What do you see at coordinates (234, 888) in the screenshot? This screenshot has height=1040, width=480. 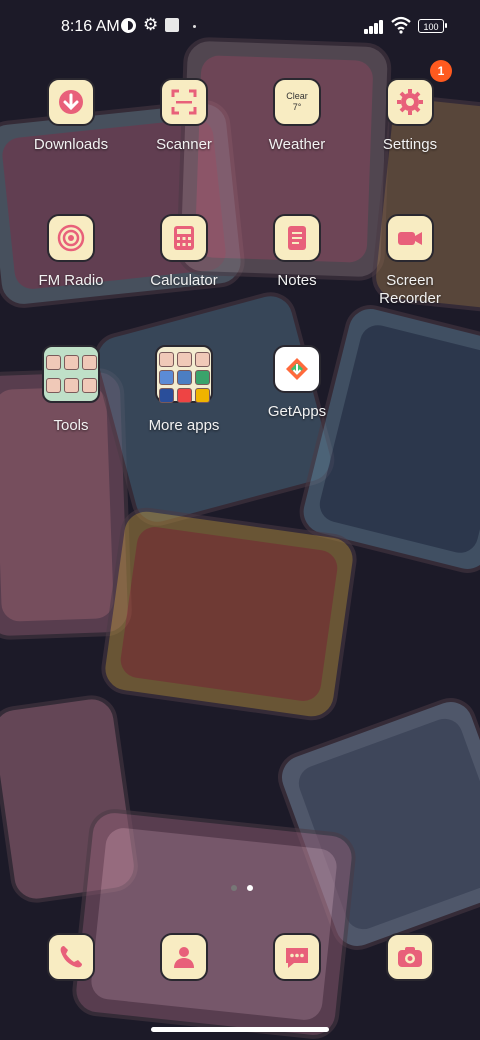 I see `page-dot` at bounding box center [234, 888].